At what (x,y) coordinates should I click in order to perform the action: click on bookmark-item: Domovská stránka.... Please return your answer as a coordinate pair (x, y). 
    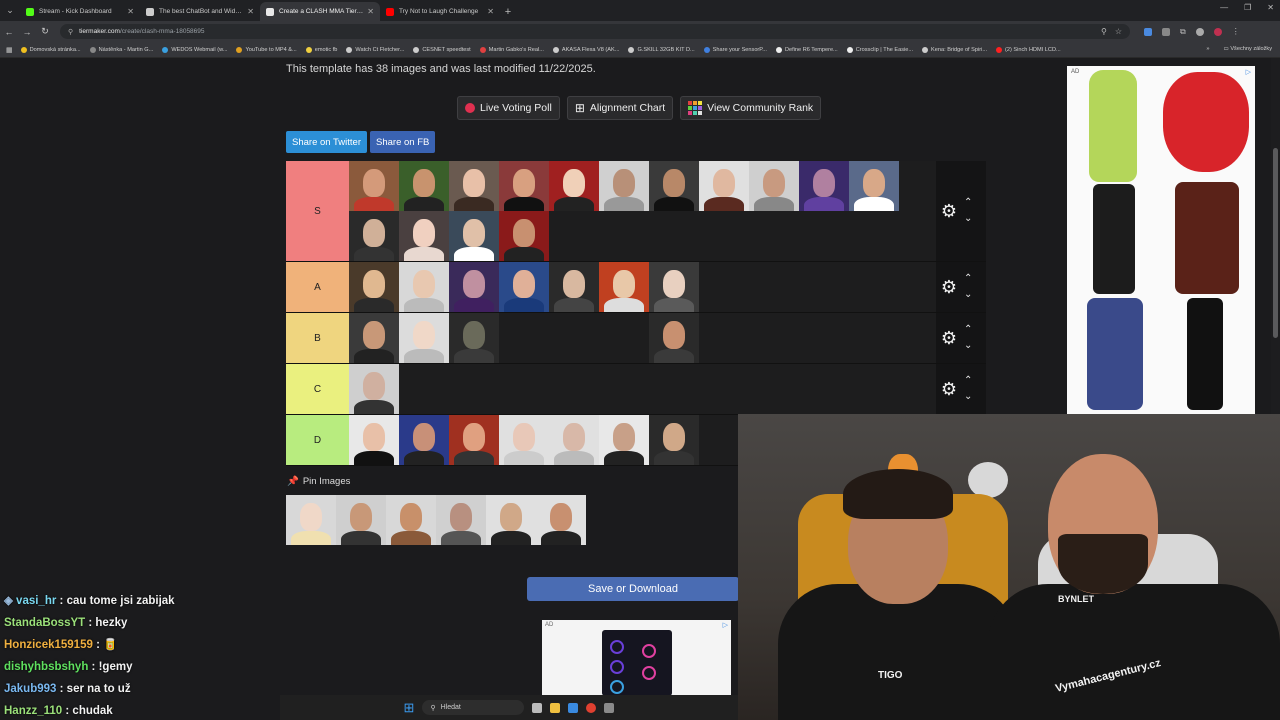
    Looking at the image, I should click on (50, 49).